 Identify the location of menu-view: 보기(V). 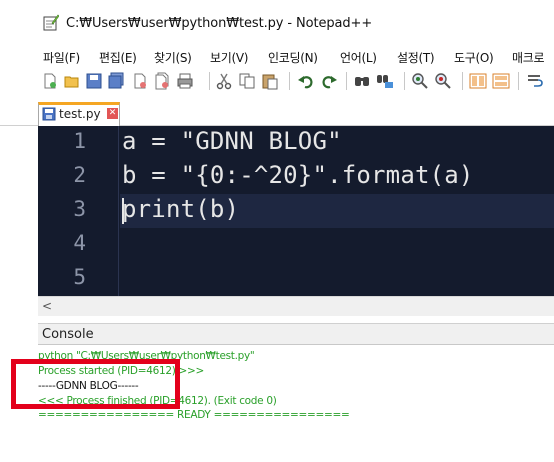
(229, 57).